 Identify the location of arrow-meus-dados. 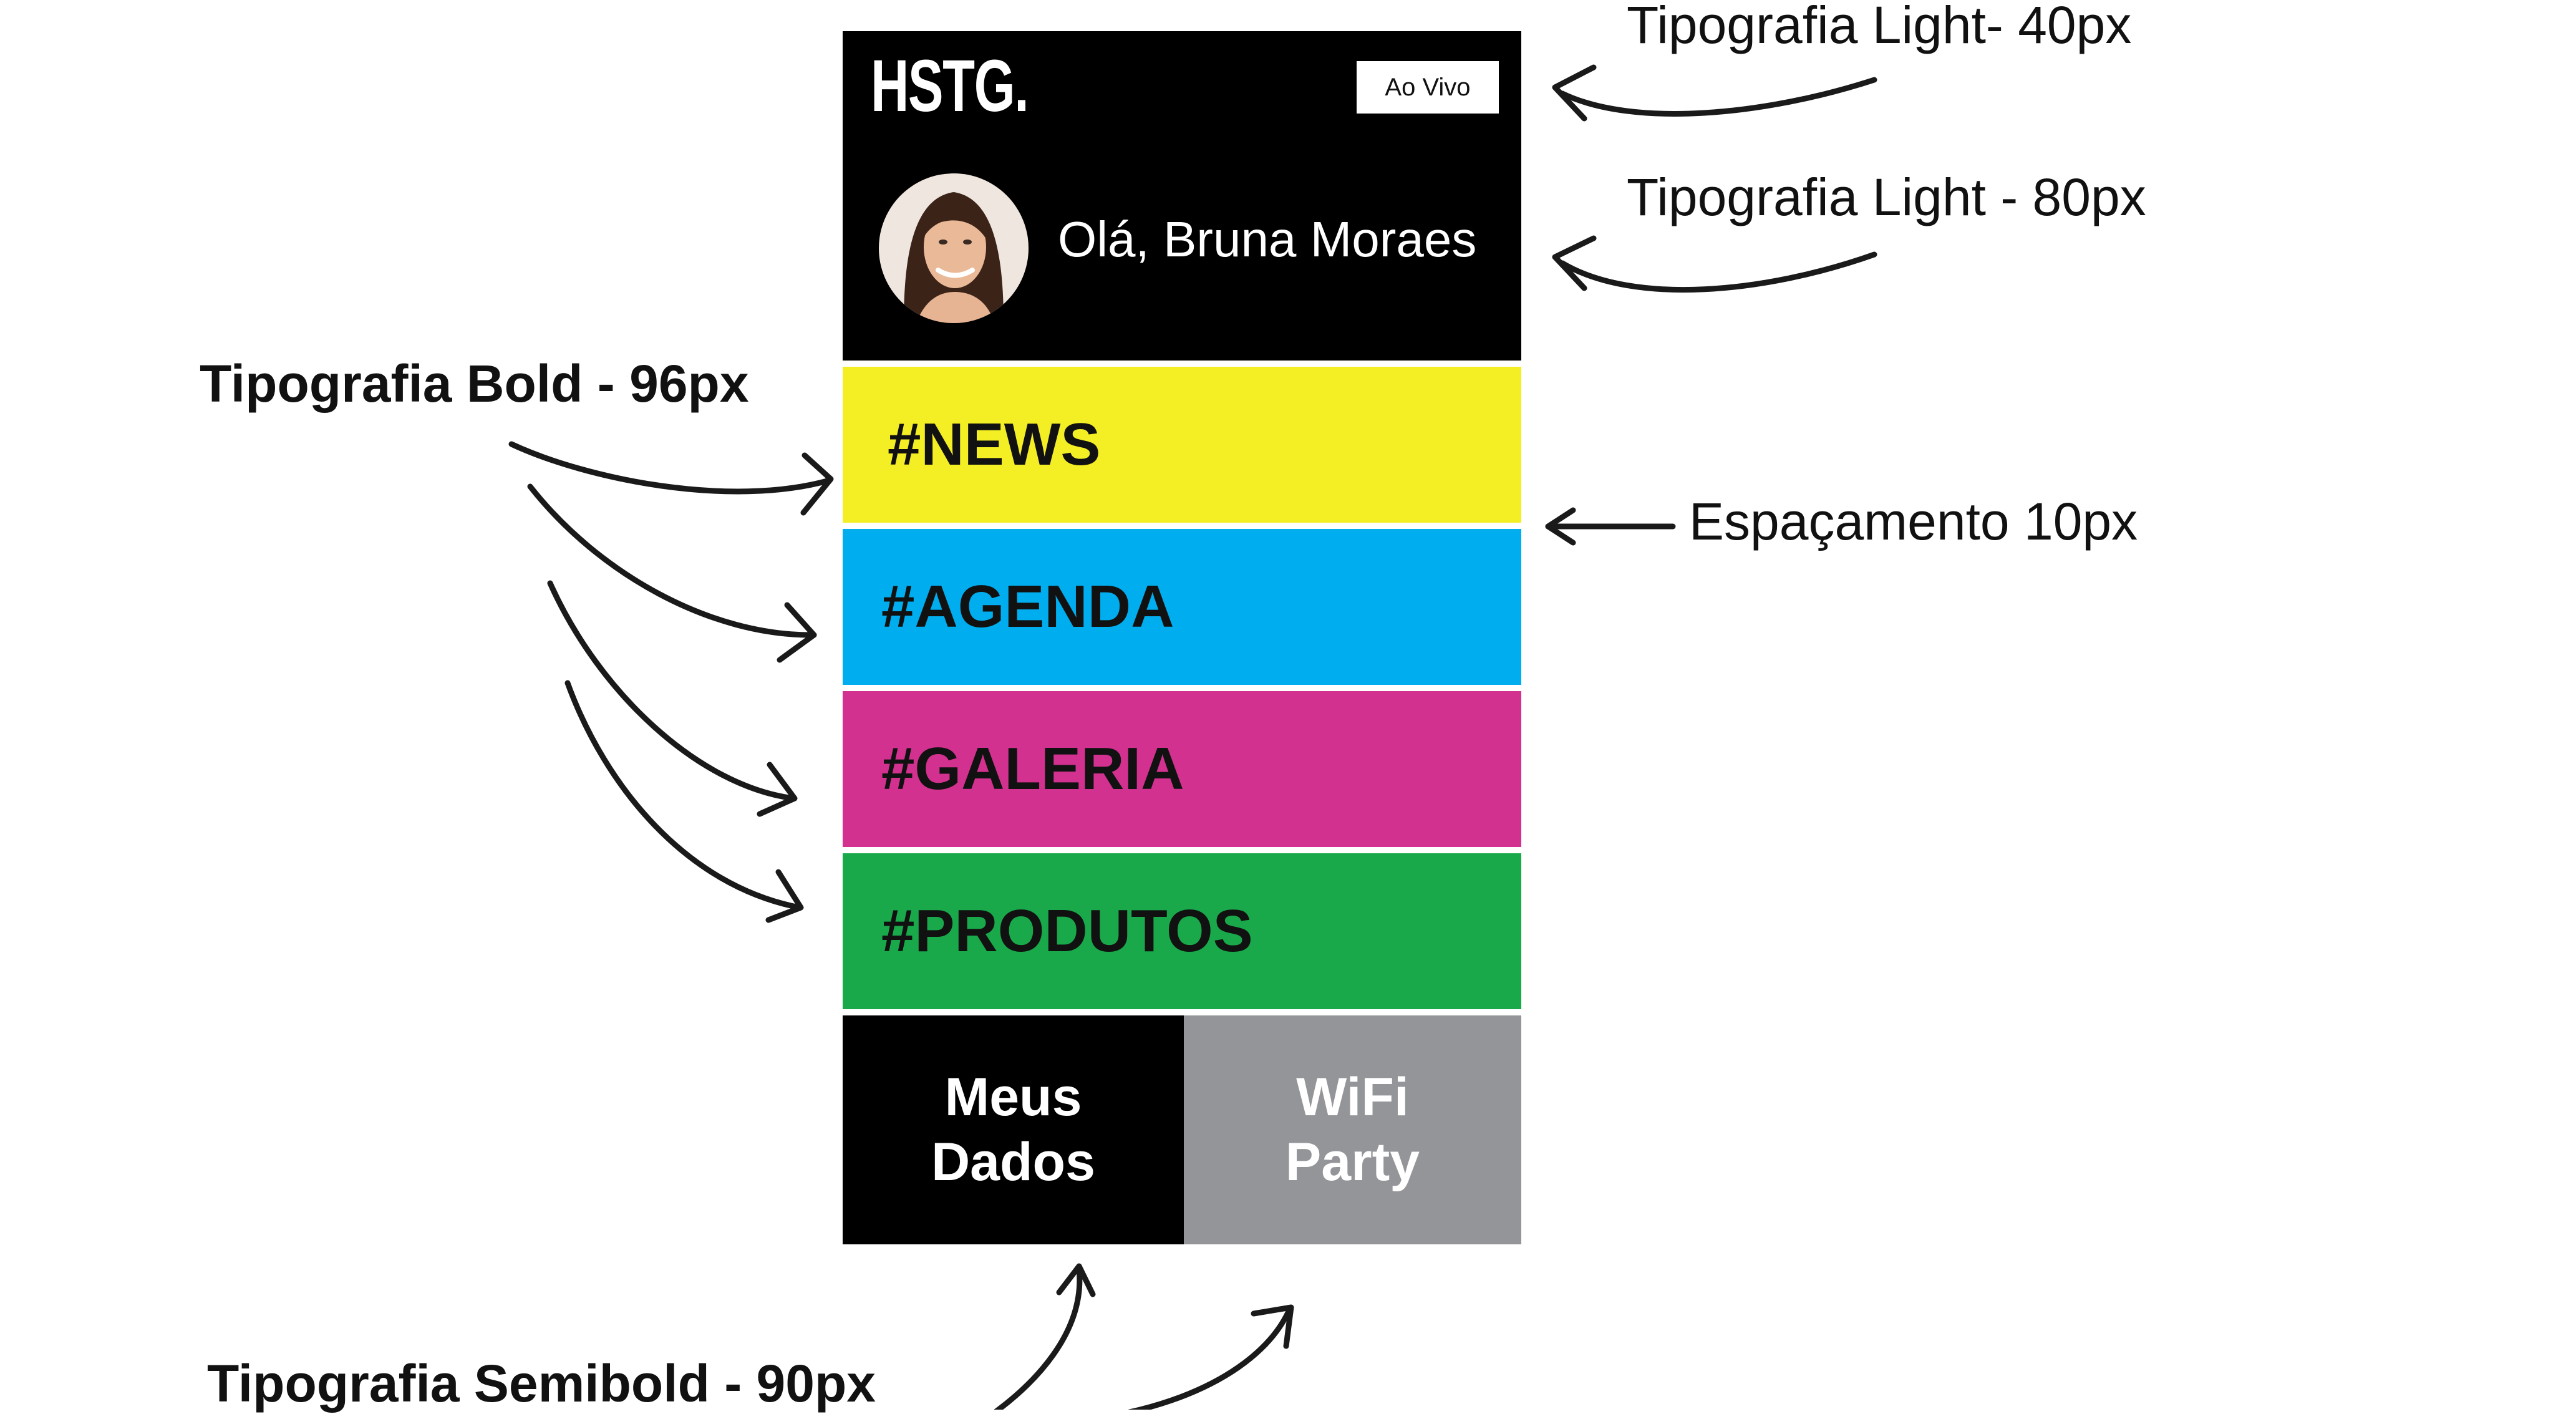
(1045, 1336).